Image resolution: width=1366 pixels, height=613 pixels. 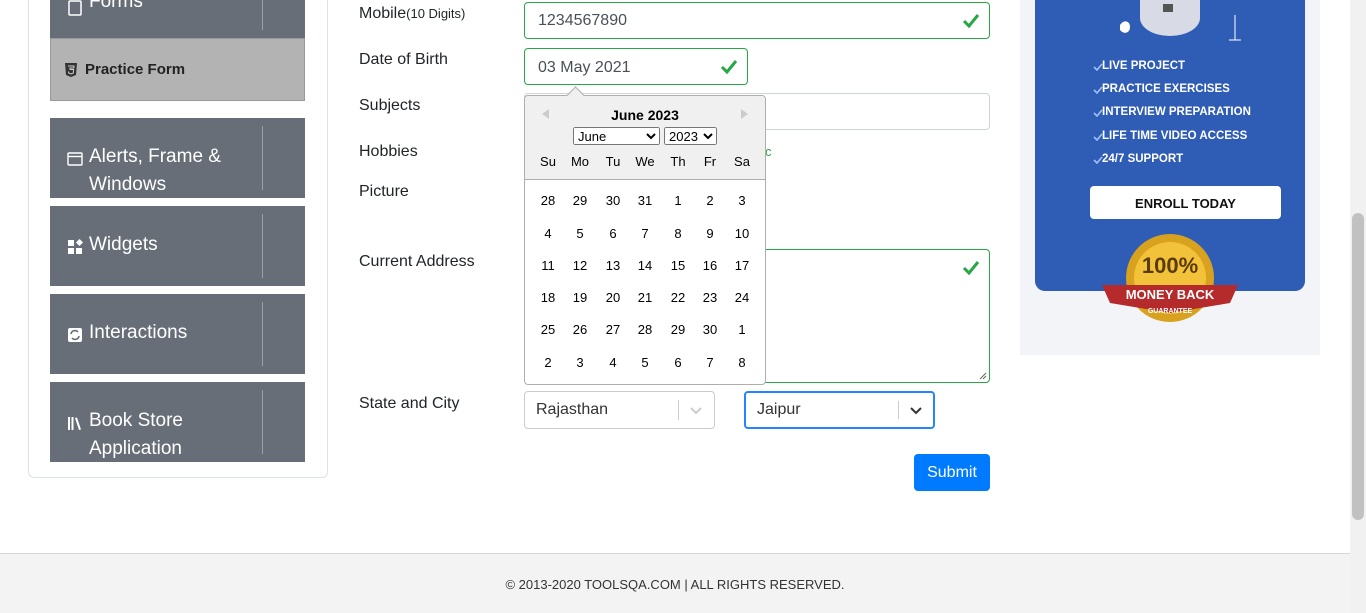 I want to click on calendar-day: 15, so click(x=678, y=265).